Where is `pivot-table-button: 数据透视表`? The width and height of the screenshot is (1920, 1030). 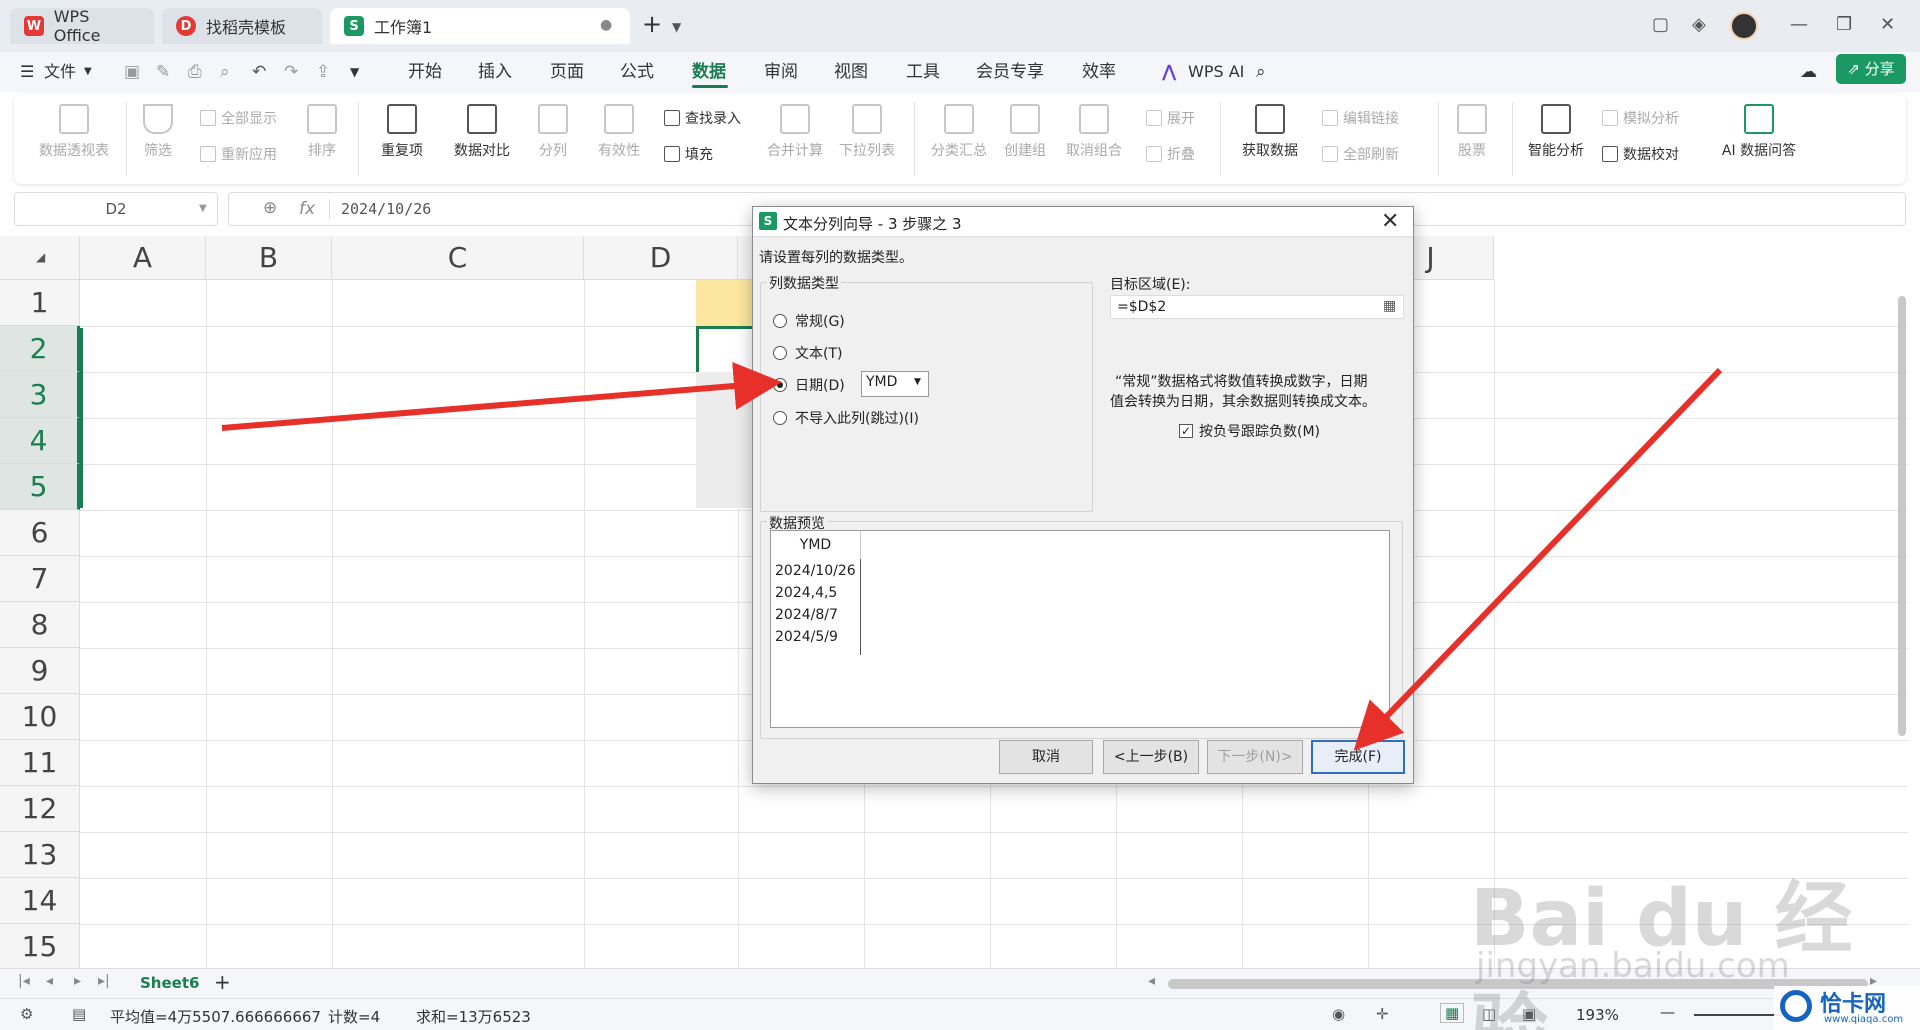 pivot-table-button: 数据透视表 is located at coordinates (74, 132).